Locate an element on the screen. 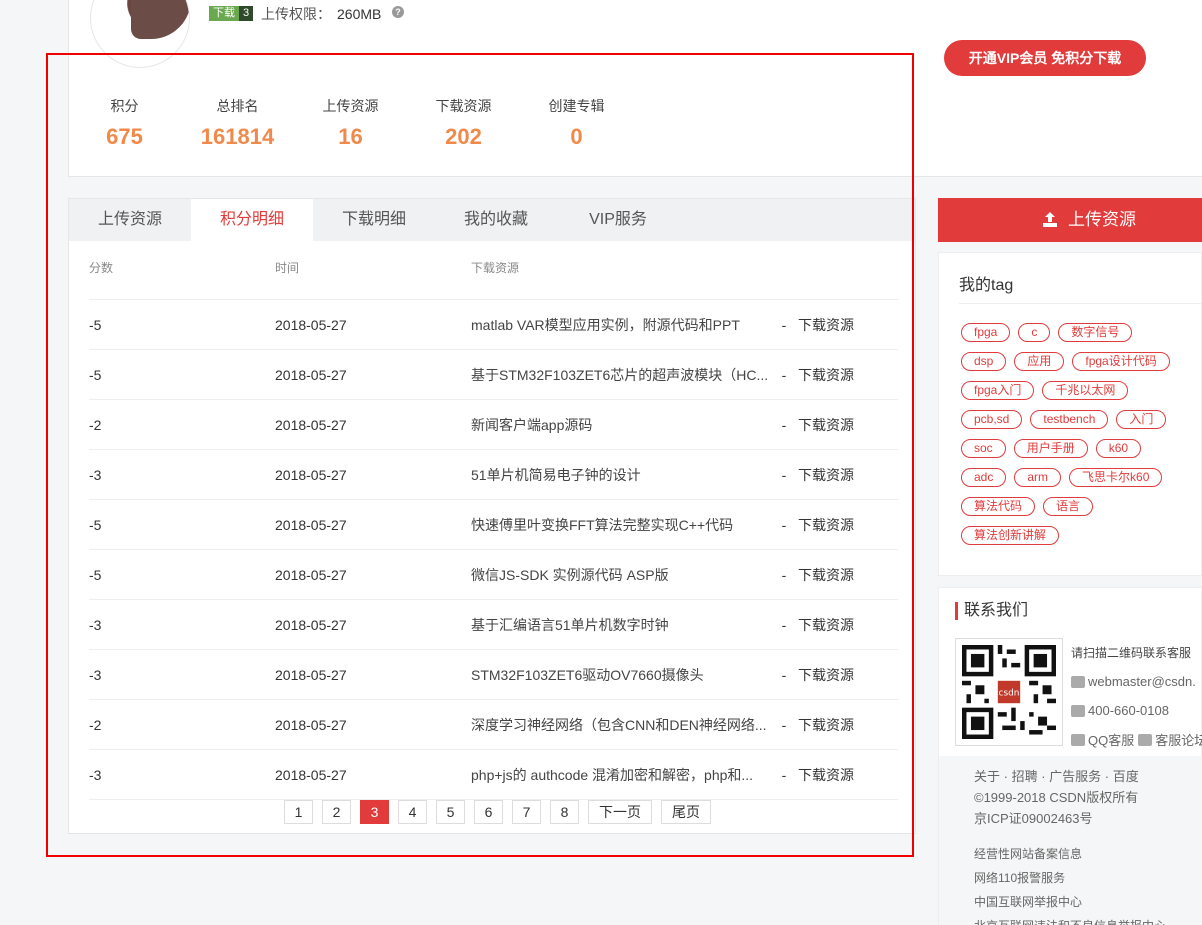 This screenshot has width=1202, height=925. upload-resource-button: 上传资源 is located at coordinates (1070, 220).